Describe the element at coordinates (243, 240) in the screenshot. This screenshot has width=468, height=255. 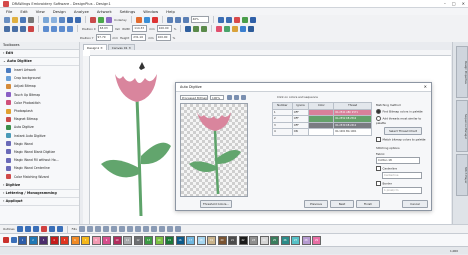
I see `palette-swatch: 22` at that location.